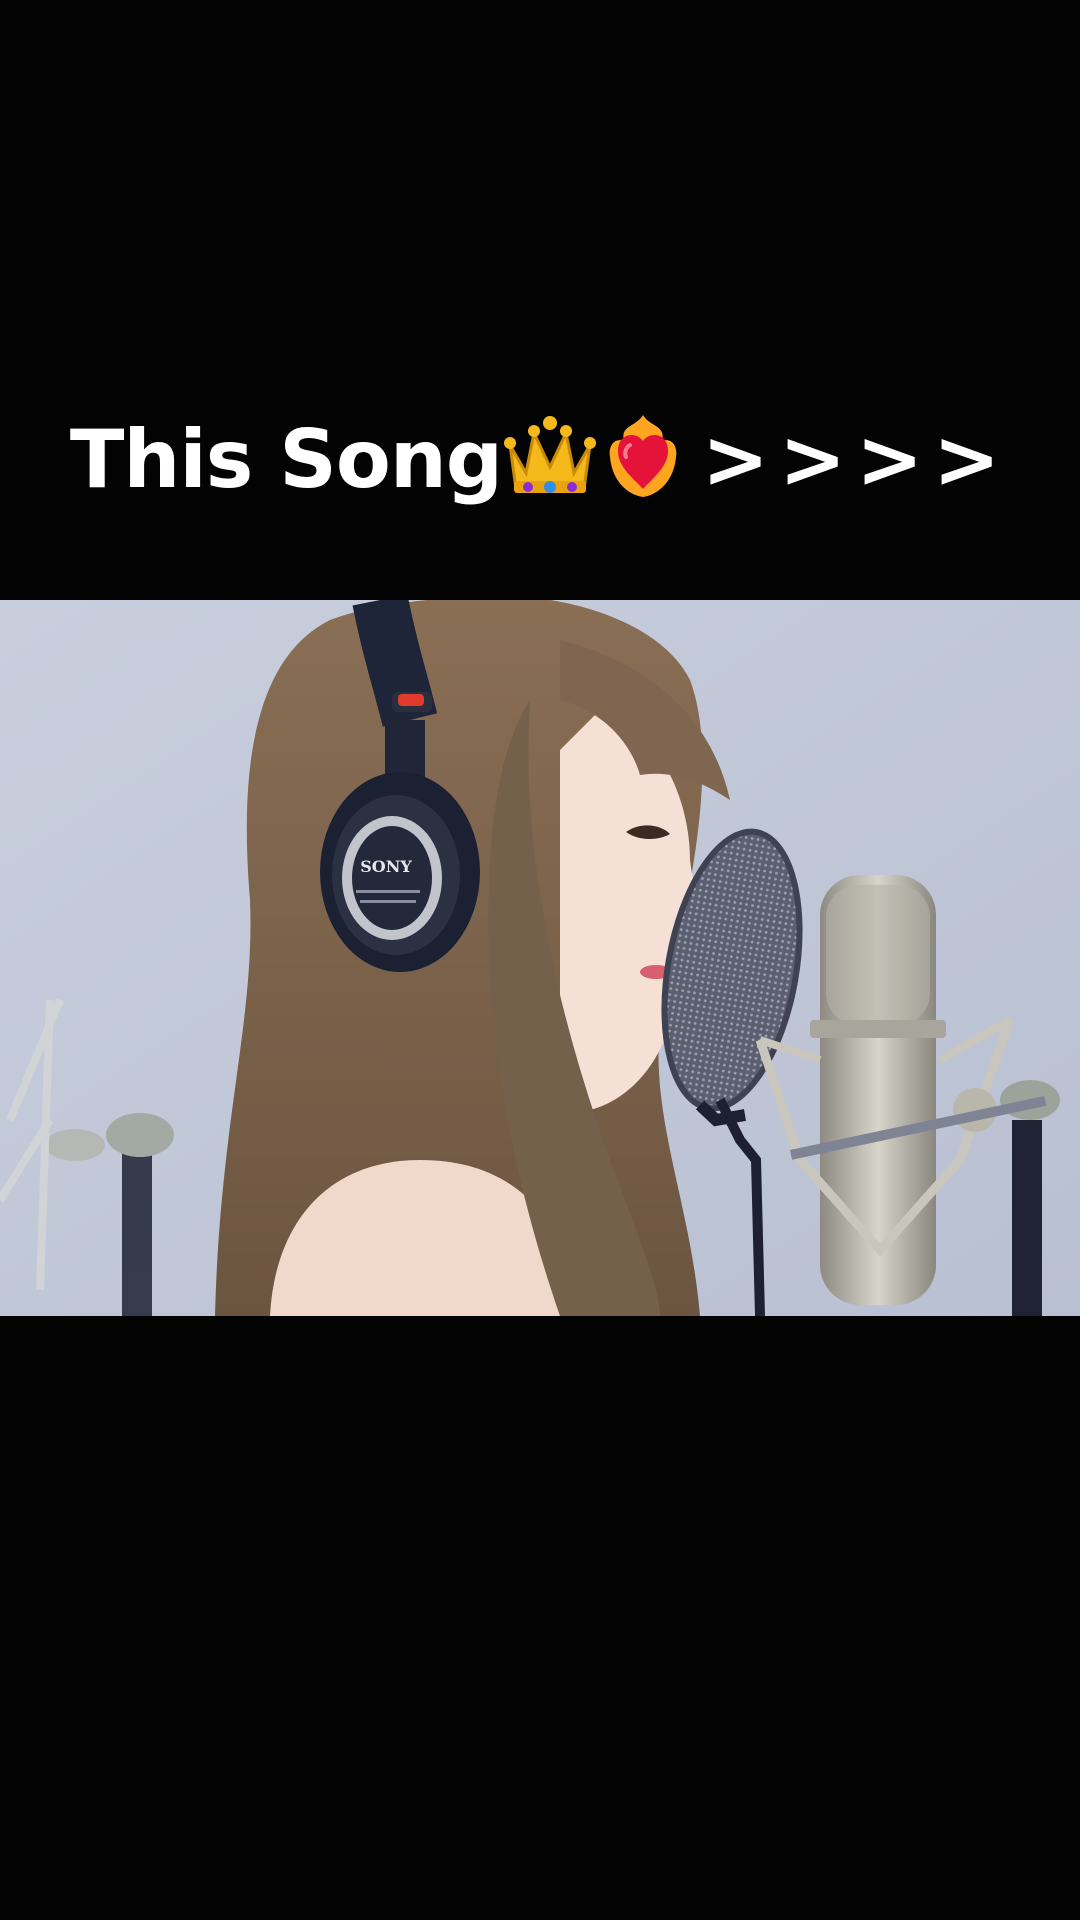  I want to click on heart-on-fire-icon, so click(643, 466).